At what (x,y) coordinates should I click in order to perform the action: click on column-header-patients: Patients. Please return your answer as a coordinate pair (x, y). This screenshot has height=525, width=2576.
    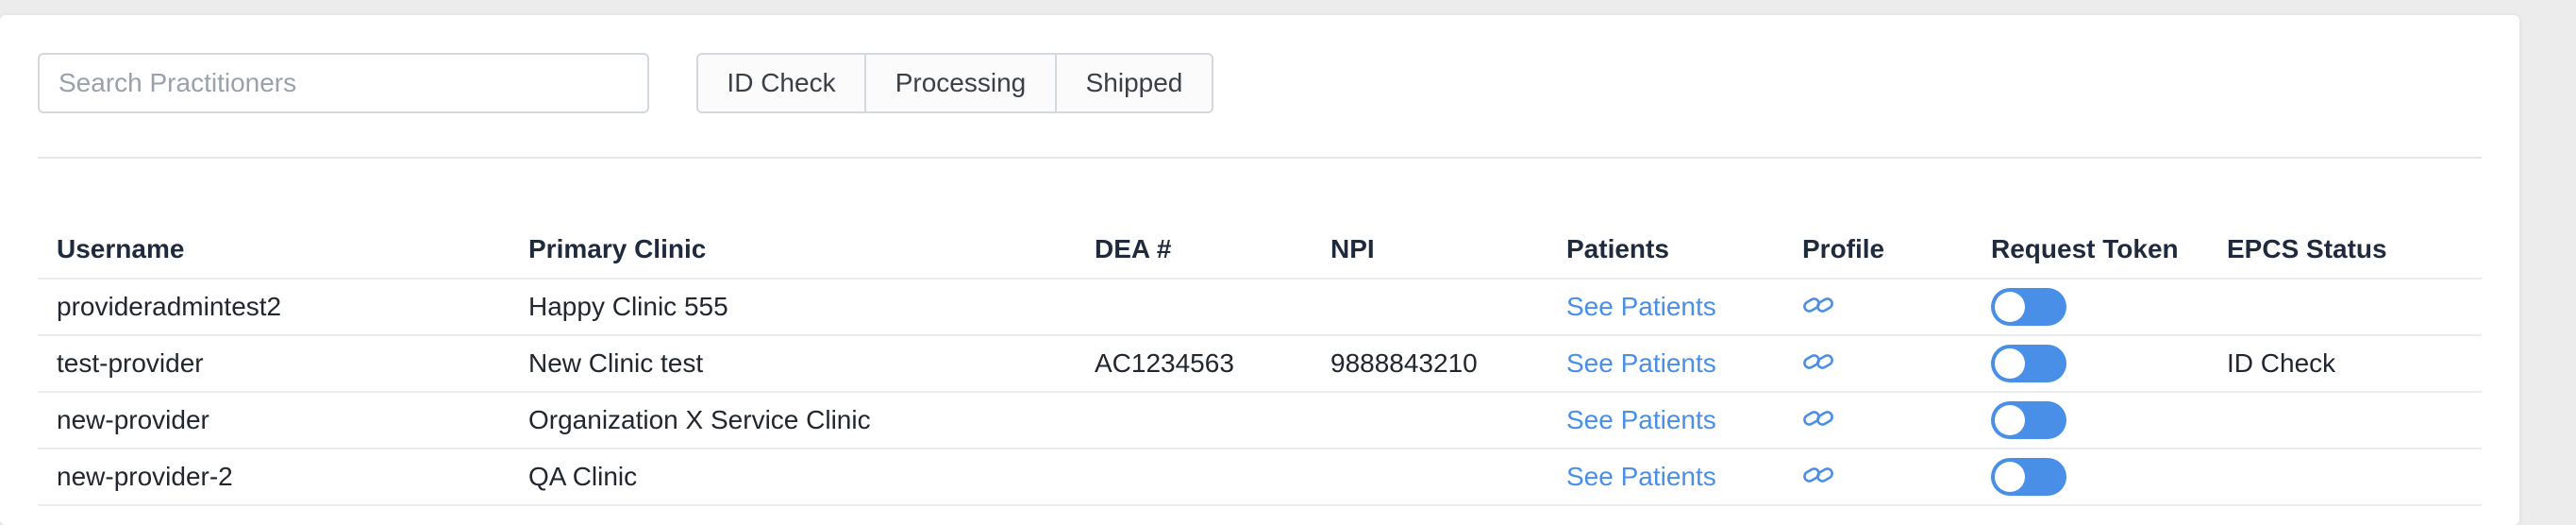
    Looking at the image, I should click on (1665, 250).